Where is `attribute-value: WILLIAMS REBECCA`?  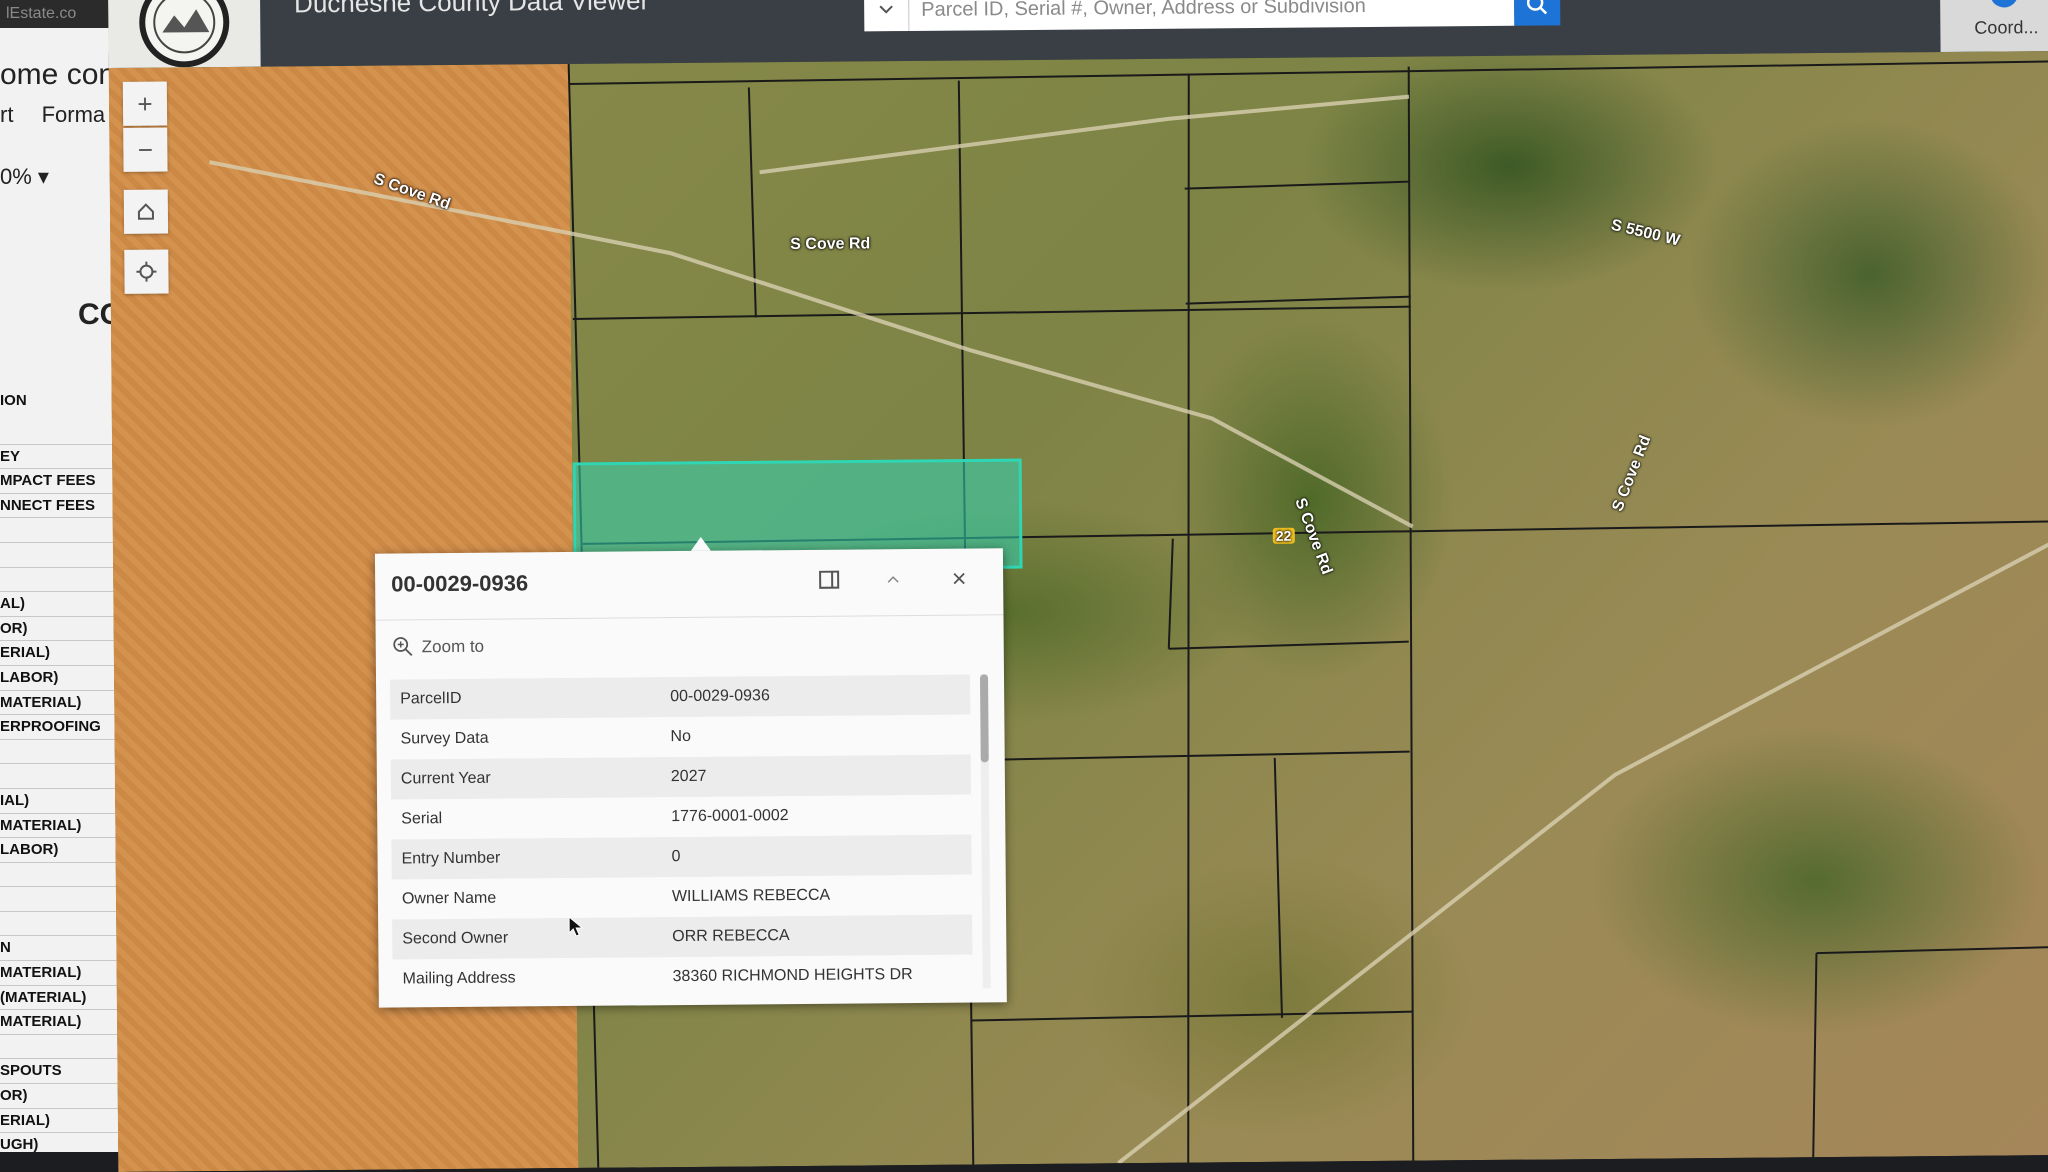 attribute-value: WILLIAMS REBECCA is located at coordinates (822, 895).